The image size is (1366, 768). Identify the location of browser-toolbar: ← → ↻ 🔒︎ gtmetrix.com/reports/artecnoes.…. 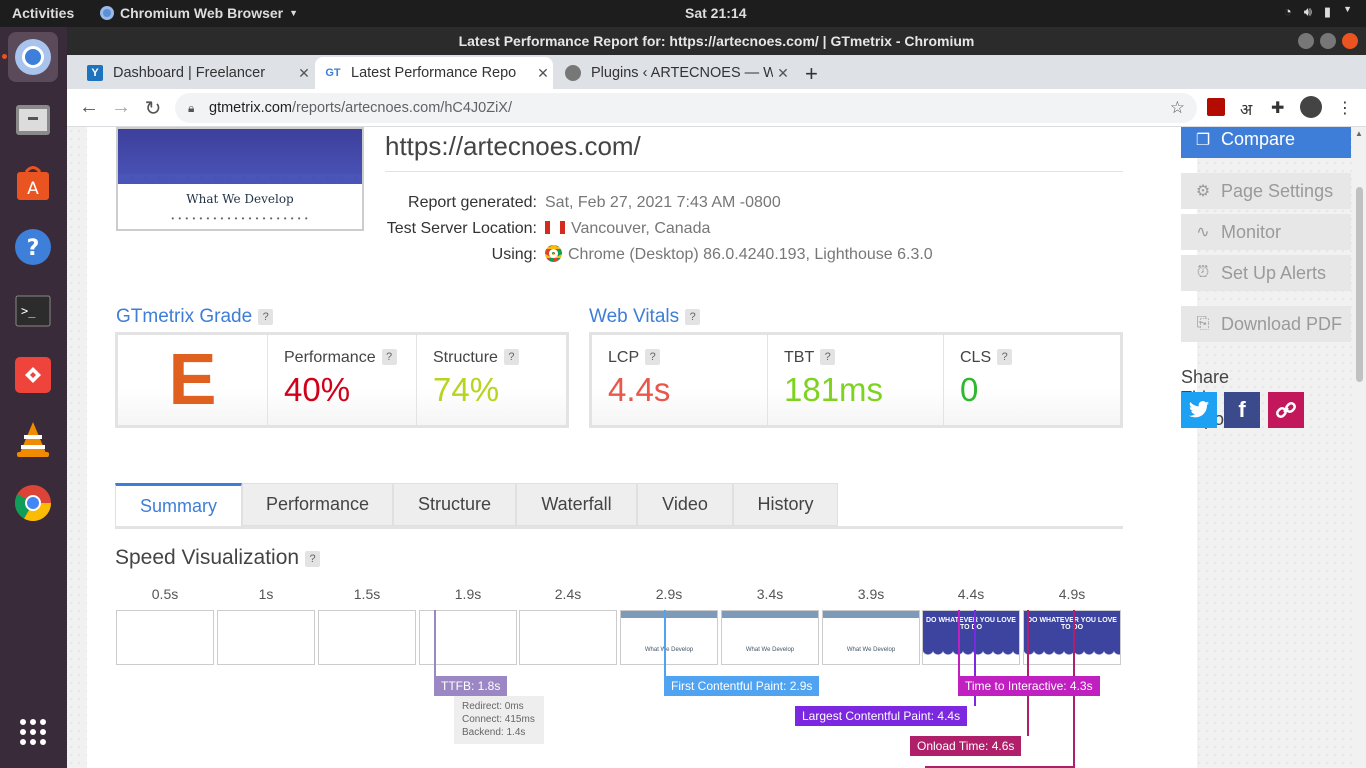
(716, 108).